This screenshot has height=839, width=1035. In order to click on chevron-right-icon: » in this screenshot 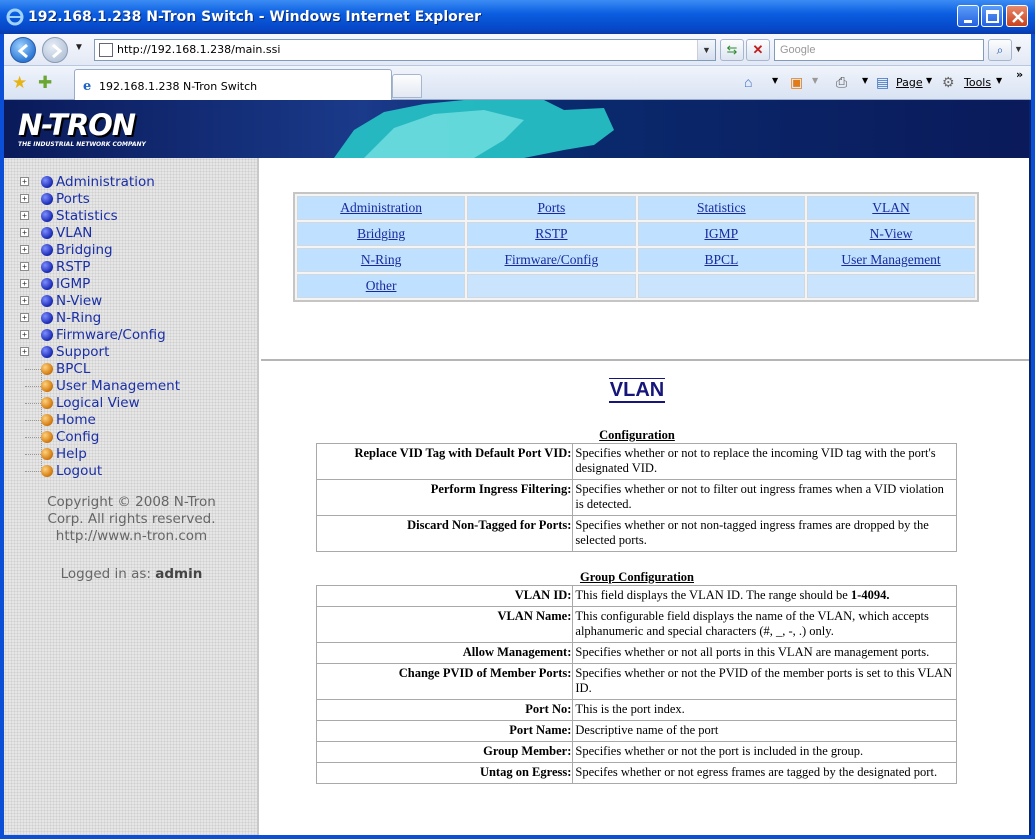, I will do `click(1019, 74)`.